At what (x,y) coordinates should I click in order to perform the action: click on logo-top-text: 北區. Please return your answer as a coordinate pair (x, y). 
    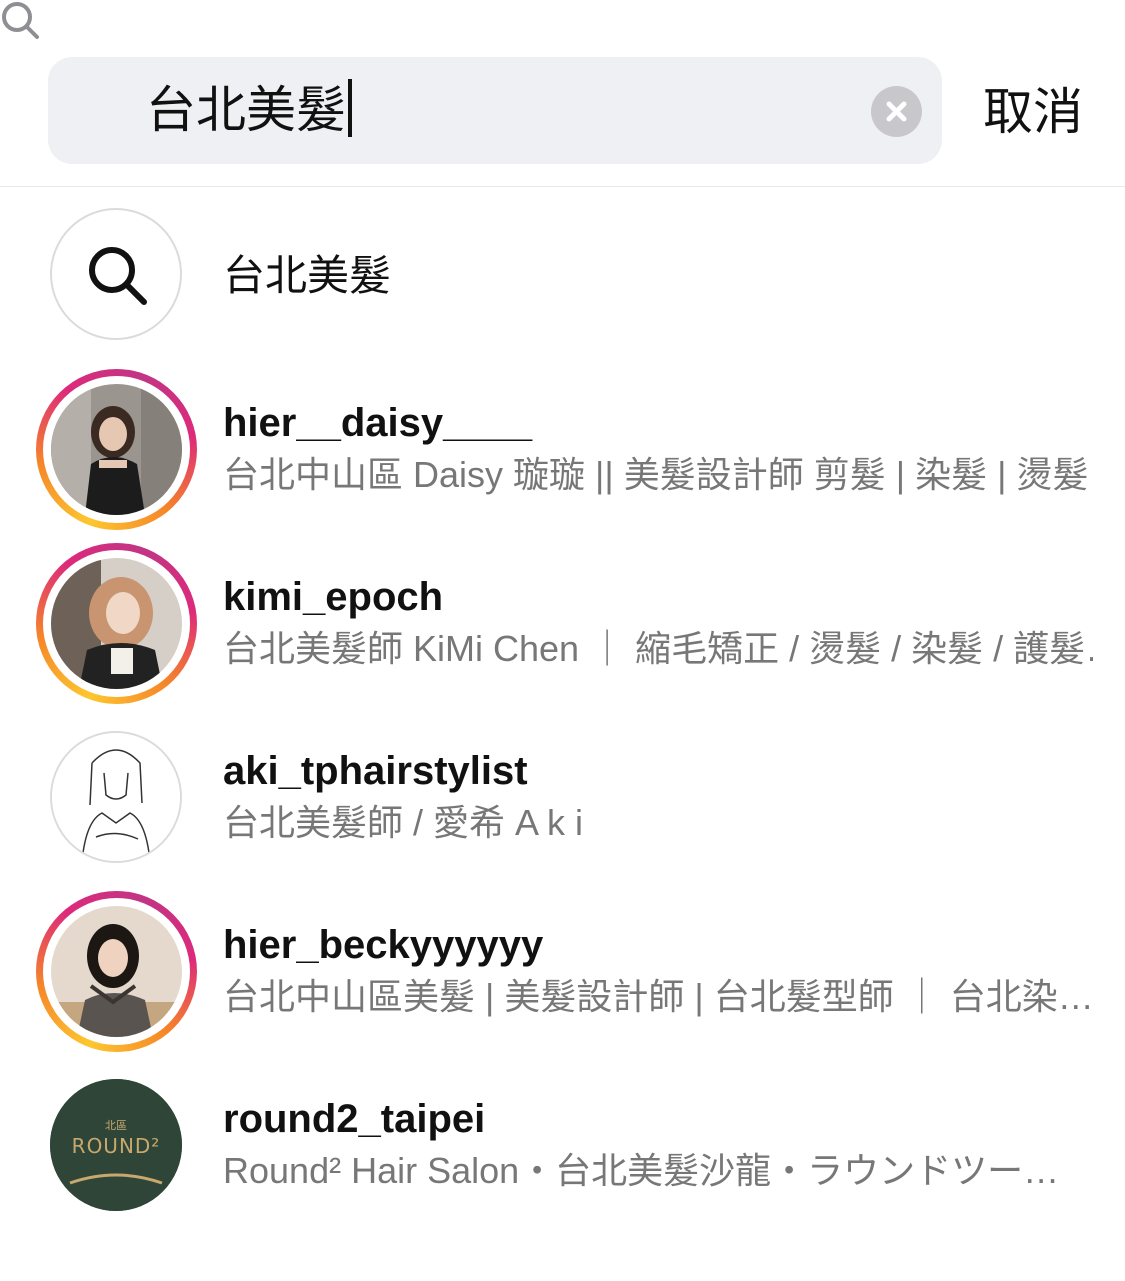
    Looking at the image, I should click on (116, 1125).